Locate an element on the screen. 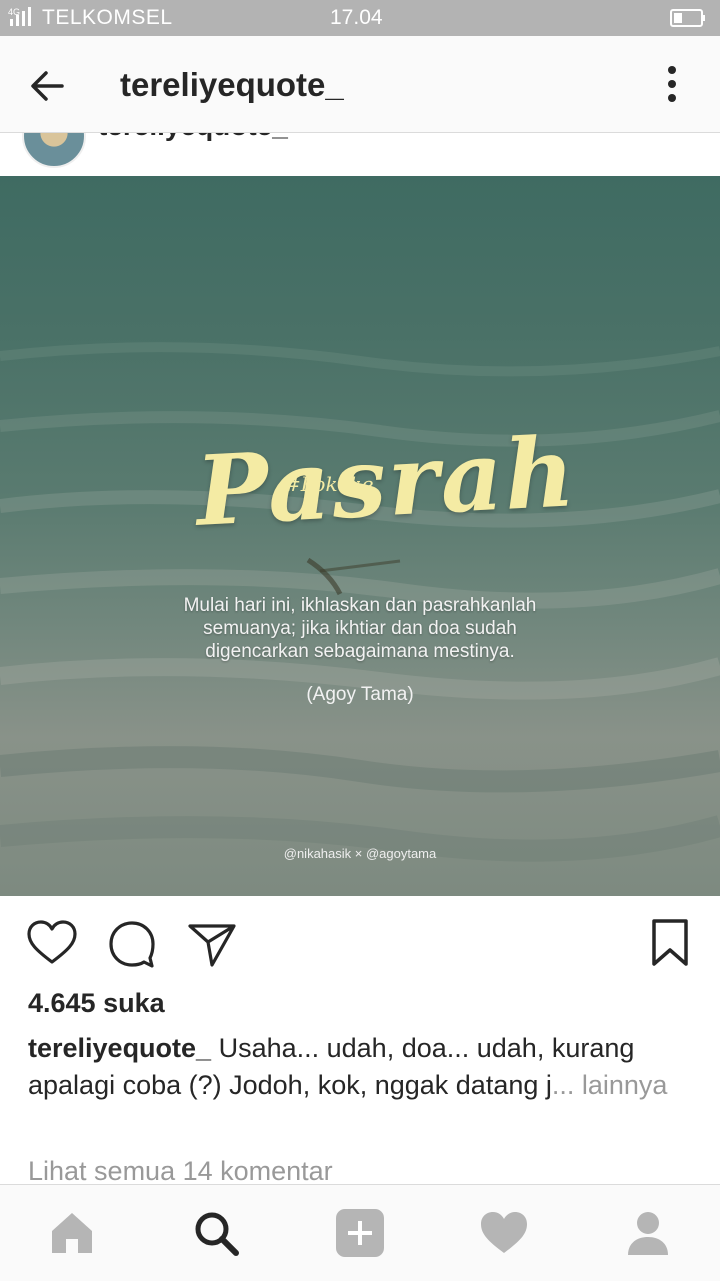 Image resolution: width=720 pixels, height=1281 pixels. activity-heart-icon is located at coordinates (504, 1233).